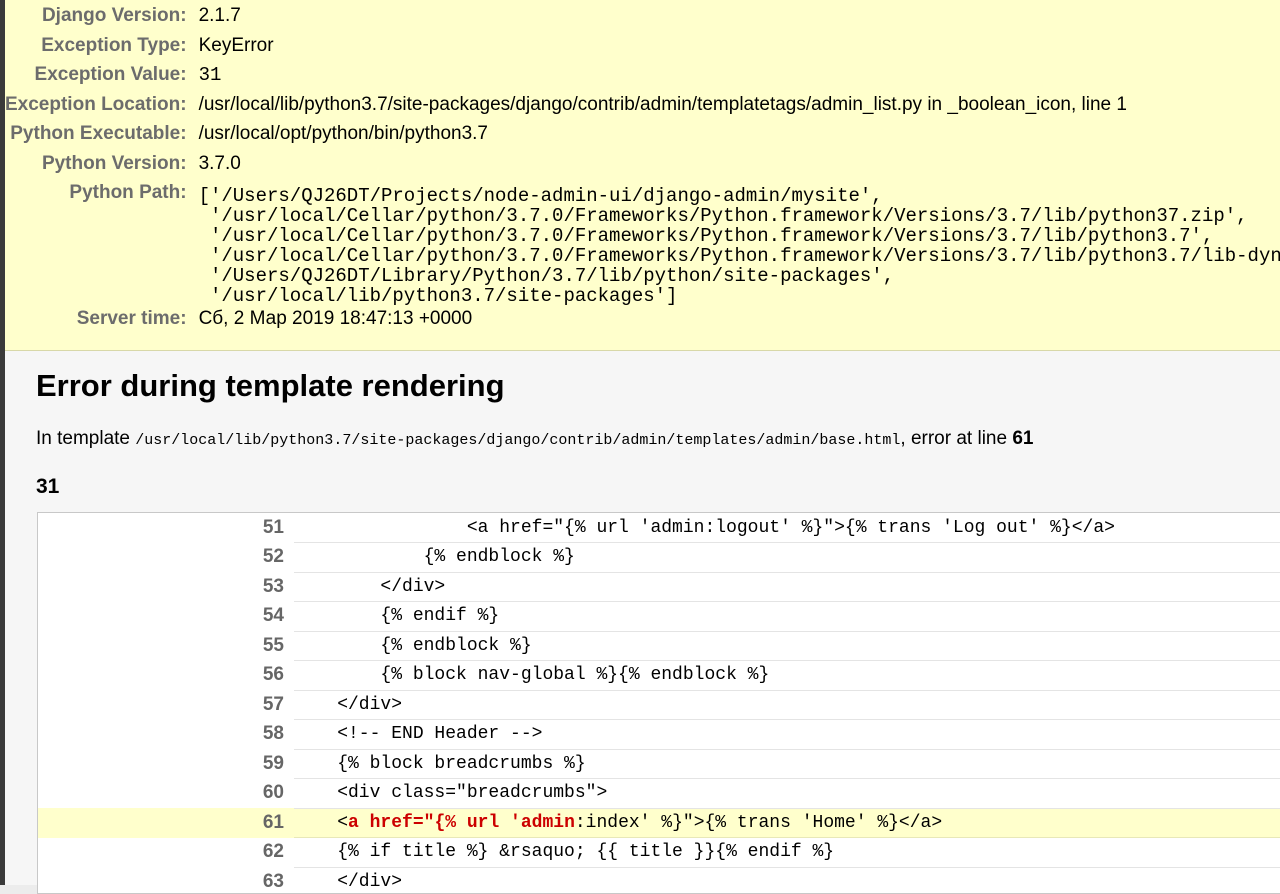 The image size is (1280, 894). I want to click on line-number: 60, so click(273, 793).